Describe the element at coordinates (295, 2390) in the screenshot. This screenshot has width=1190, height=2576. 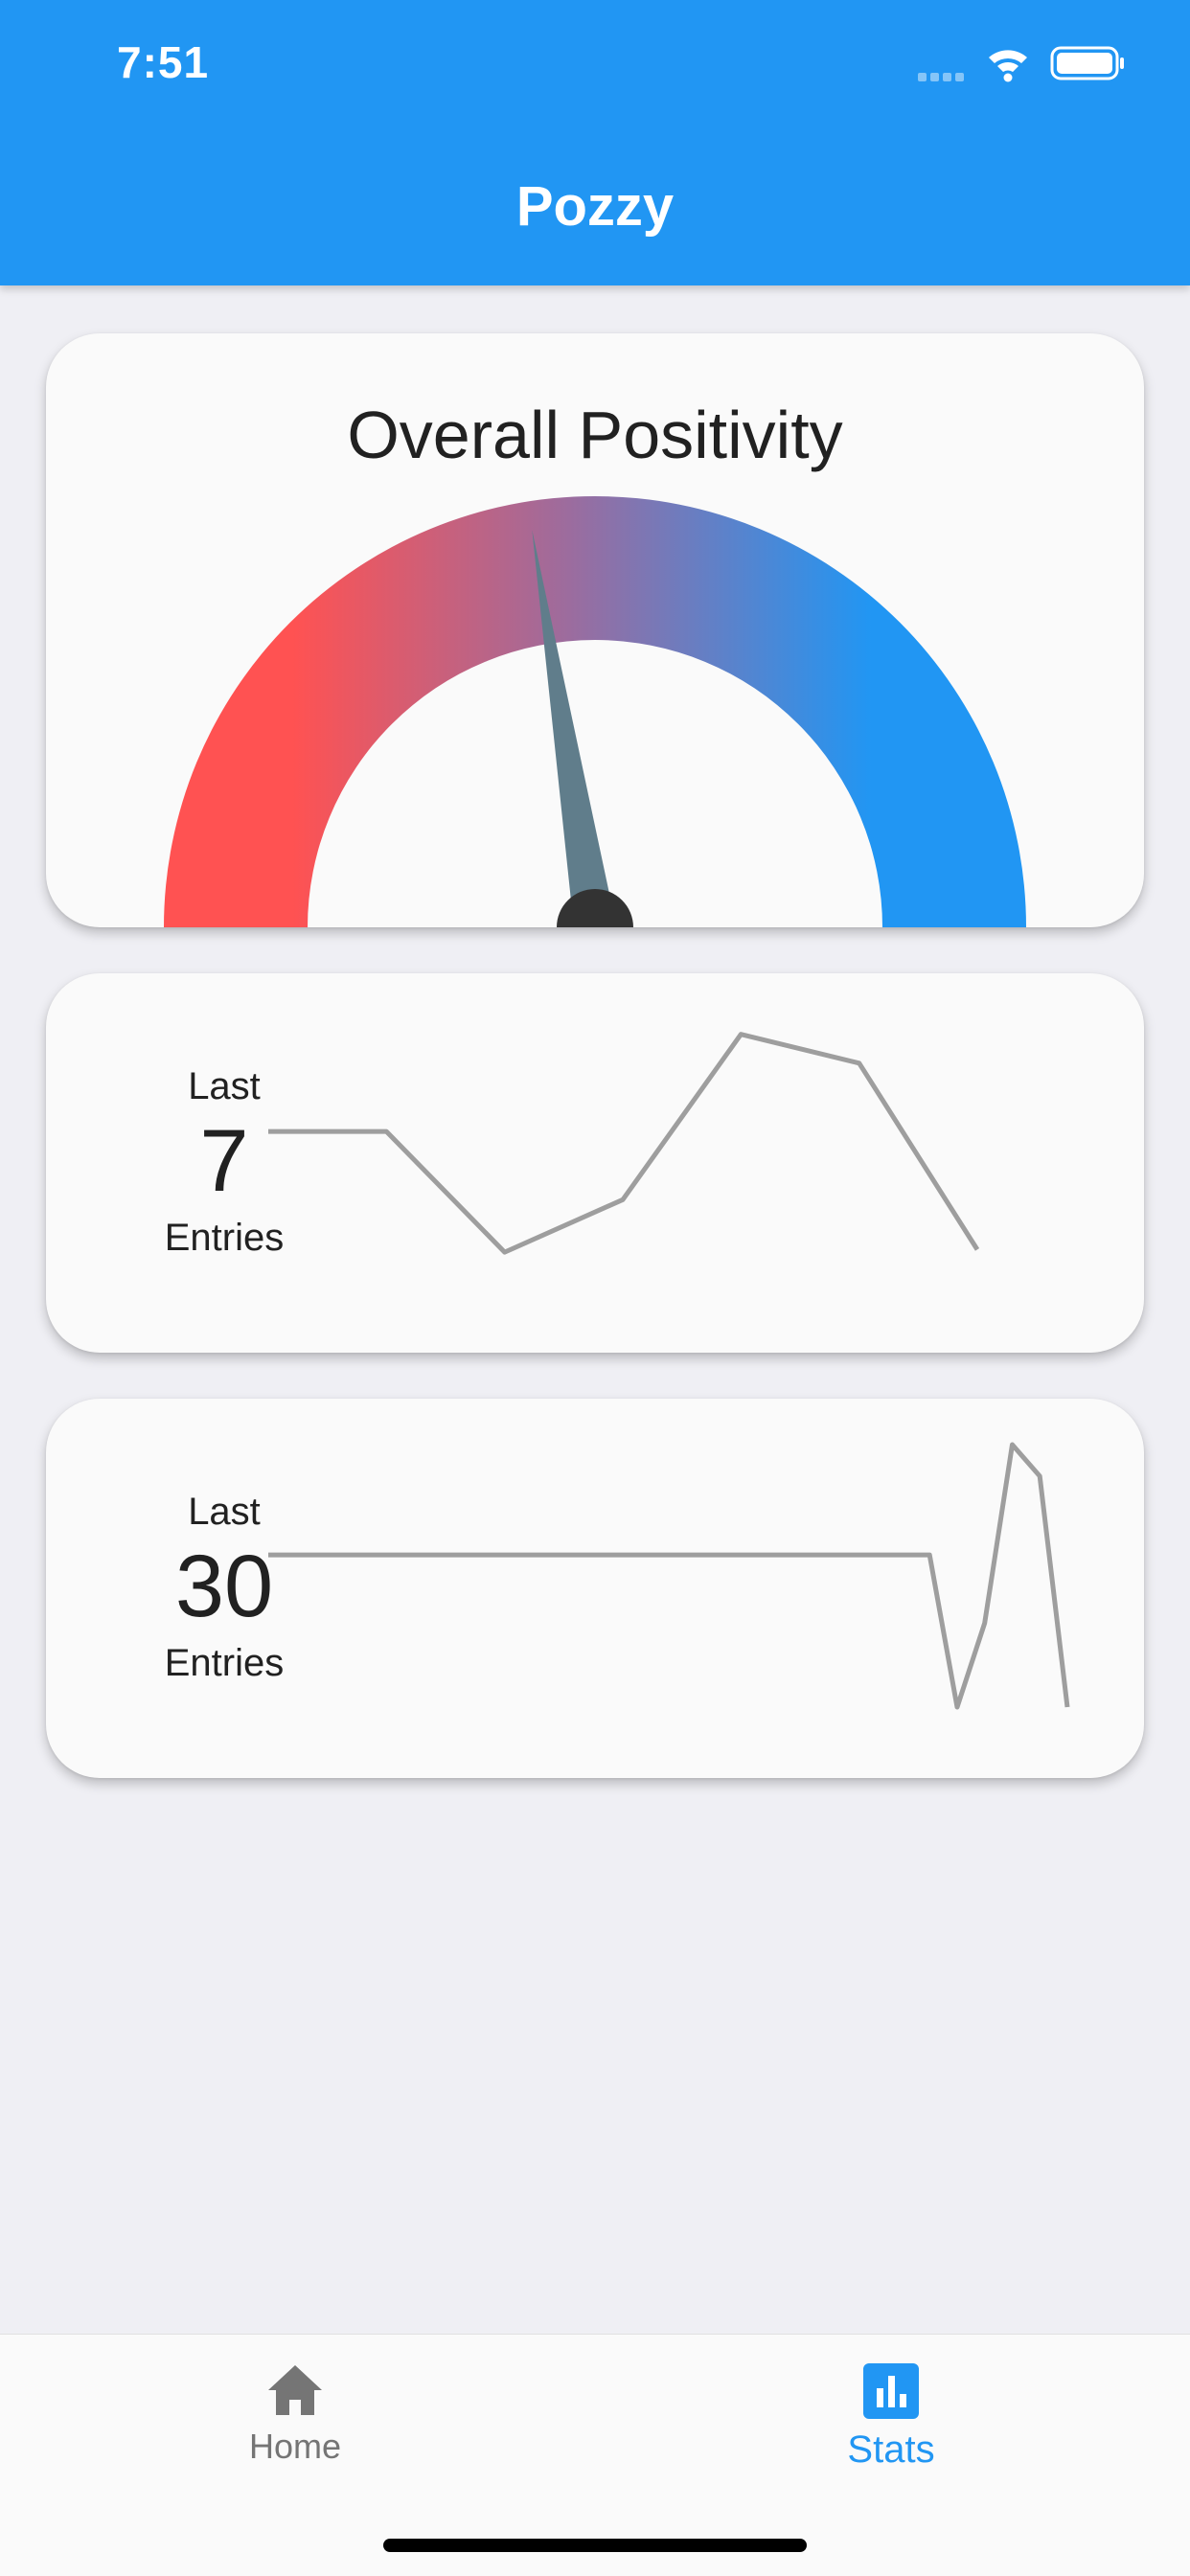
I see `home-icon` at that location.